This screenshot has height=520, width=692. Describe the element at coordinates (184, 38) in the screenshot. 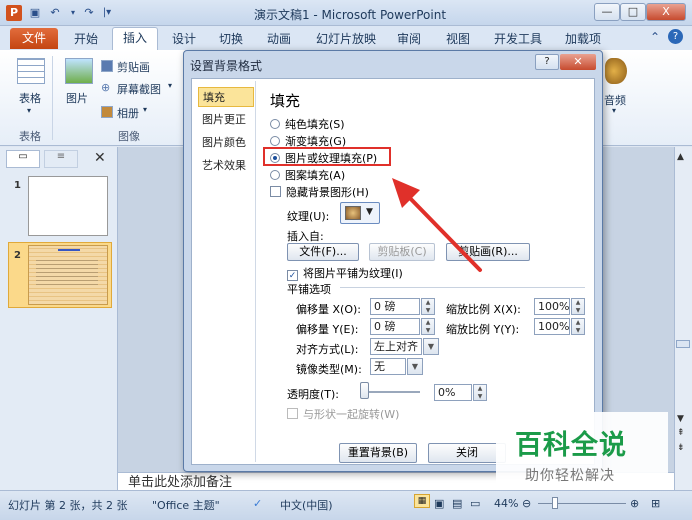

I see `tab-design: 设计` at that location.